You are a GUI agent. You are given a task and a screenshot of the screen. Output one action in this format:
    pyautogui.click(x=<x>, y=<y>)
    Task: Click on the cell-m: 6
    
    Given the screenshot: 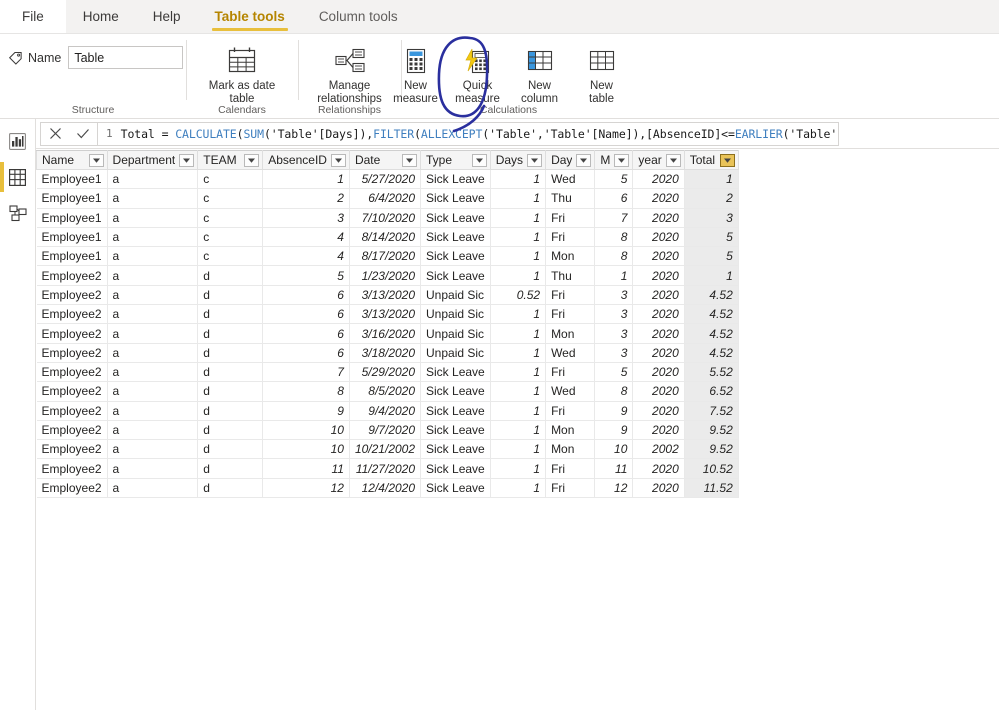 What is the action you would take?
    pyautogui.click(x=614, y=198)
    